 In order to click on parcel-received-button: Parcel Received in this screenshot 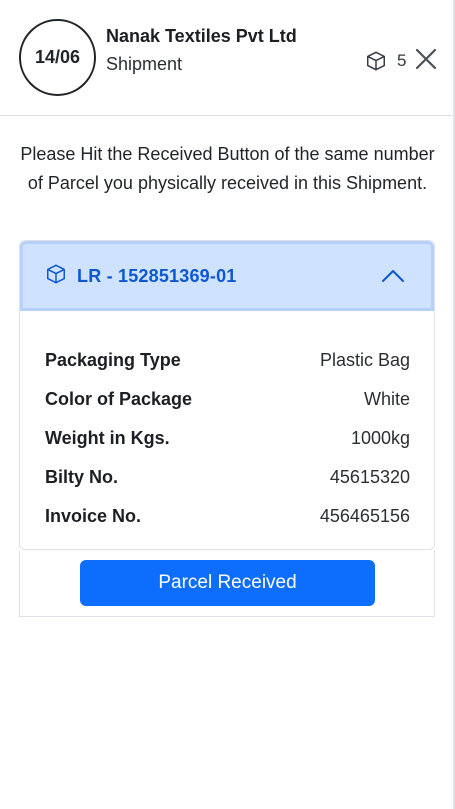, I will do `click(227, 583)`.